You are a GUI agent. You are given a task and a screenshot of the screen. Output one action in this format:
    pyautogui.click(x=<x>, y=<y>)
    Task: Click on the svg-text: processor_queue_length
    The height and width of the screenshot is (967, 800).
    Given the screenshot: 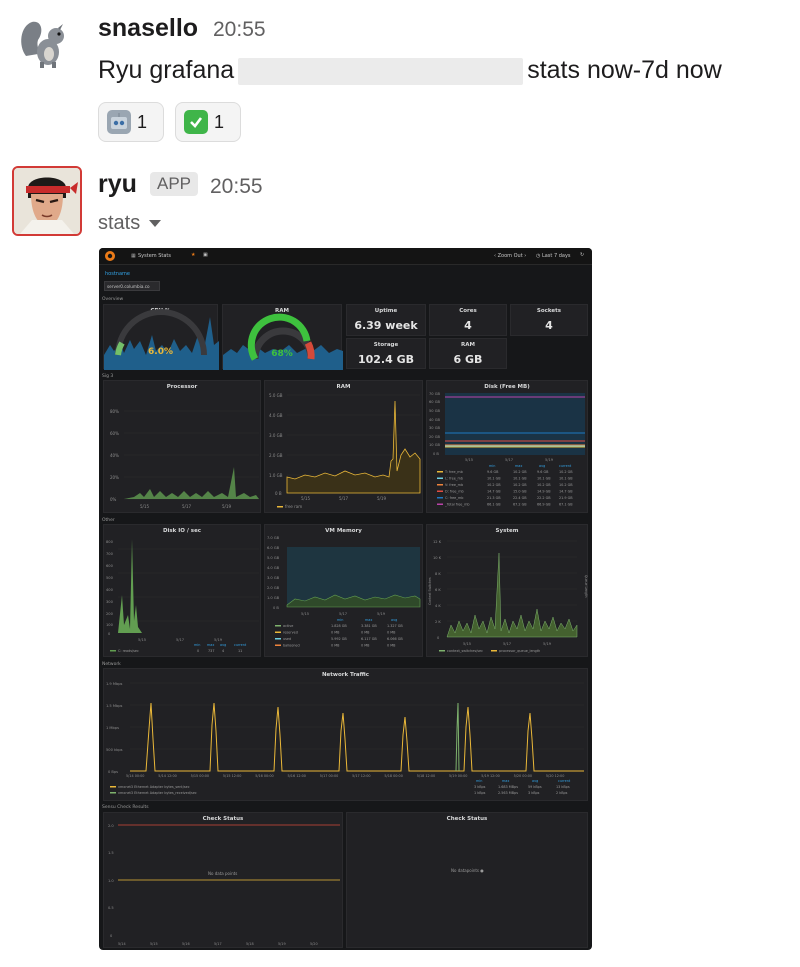 What is the action you would take?
    pyautogui.click(x=519, y=651)
    